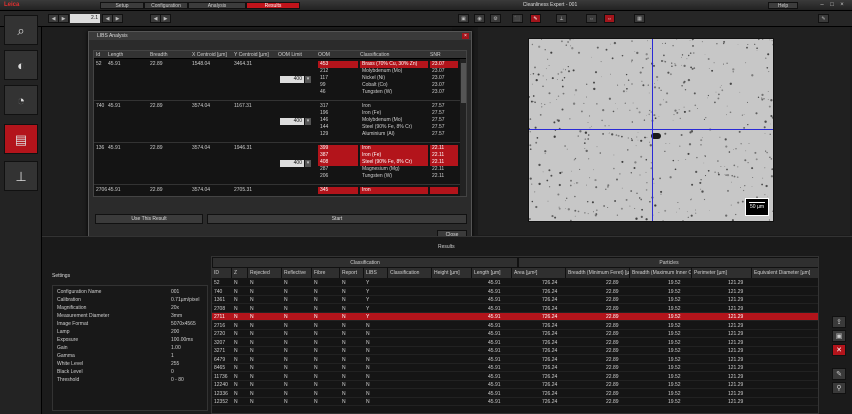  I want to click on results-header-cell: Reflective, so click(297, 273).